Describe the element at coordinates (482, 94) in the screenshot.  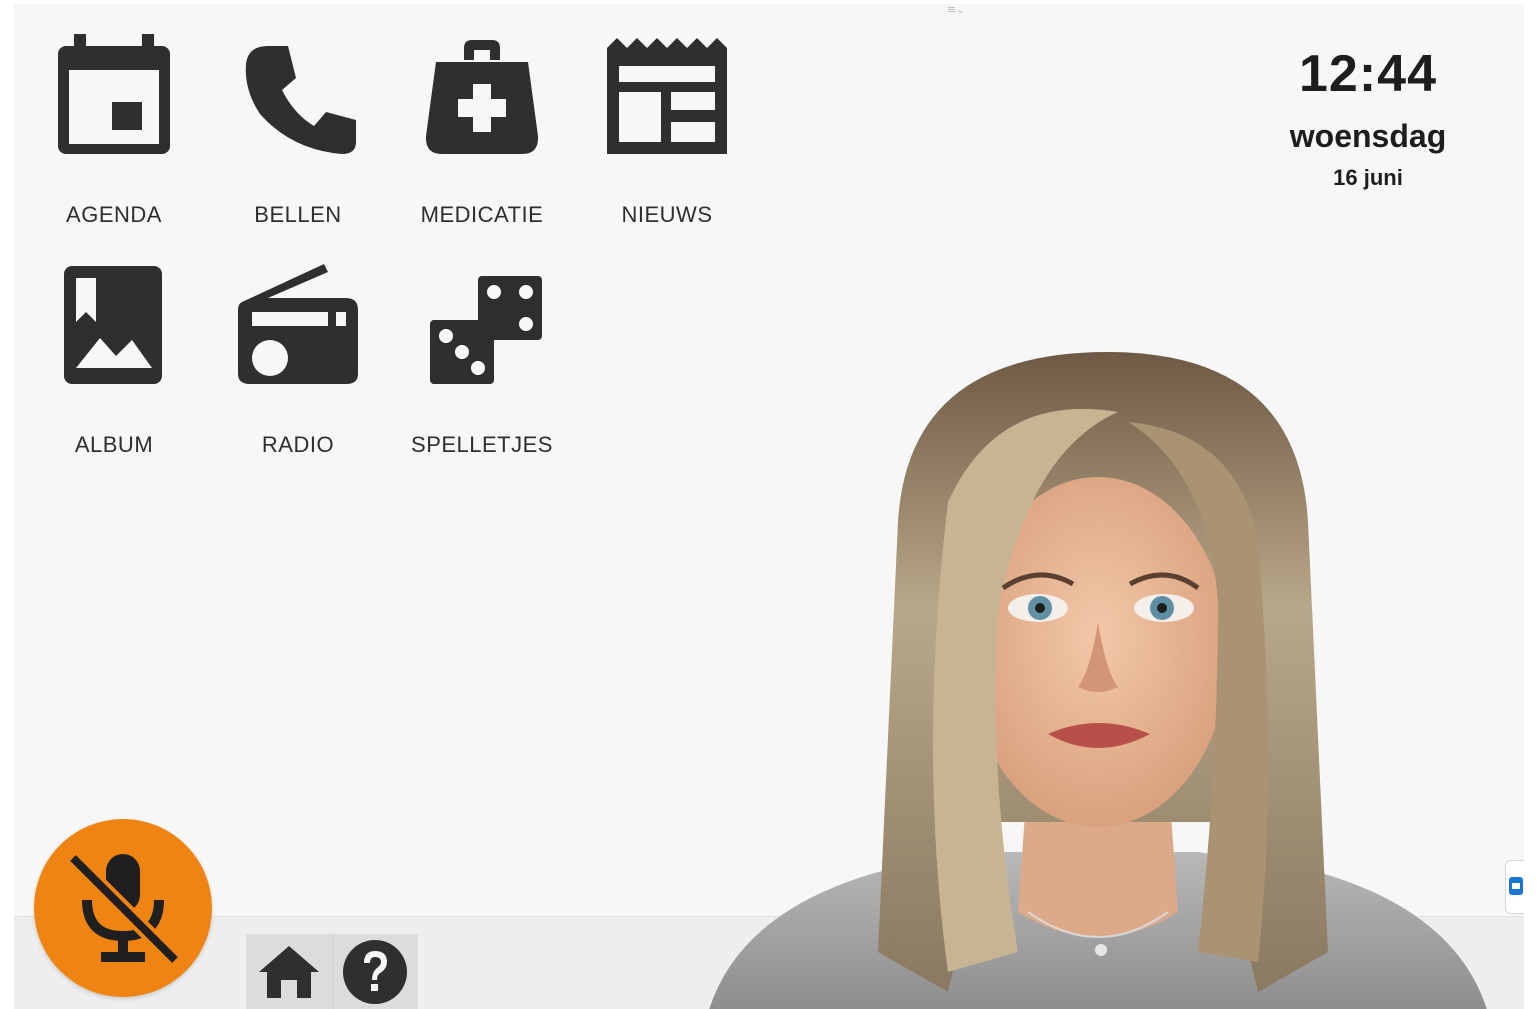
I see `medical-kit-icon` at that location.